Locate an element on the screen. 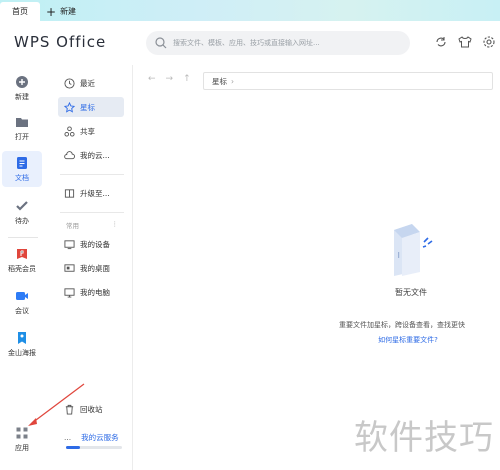  rail-item-apps: 应用 is located at coordinates (22, 439).